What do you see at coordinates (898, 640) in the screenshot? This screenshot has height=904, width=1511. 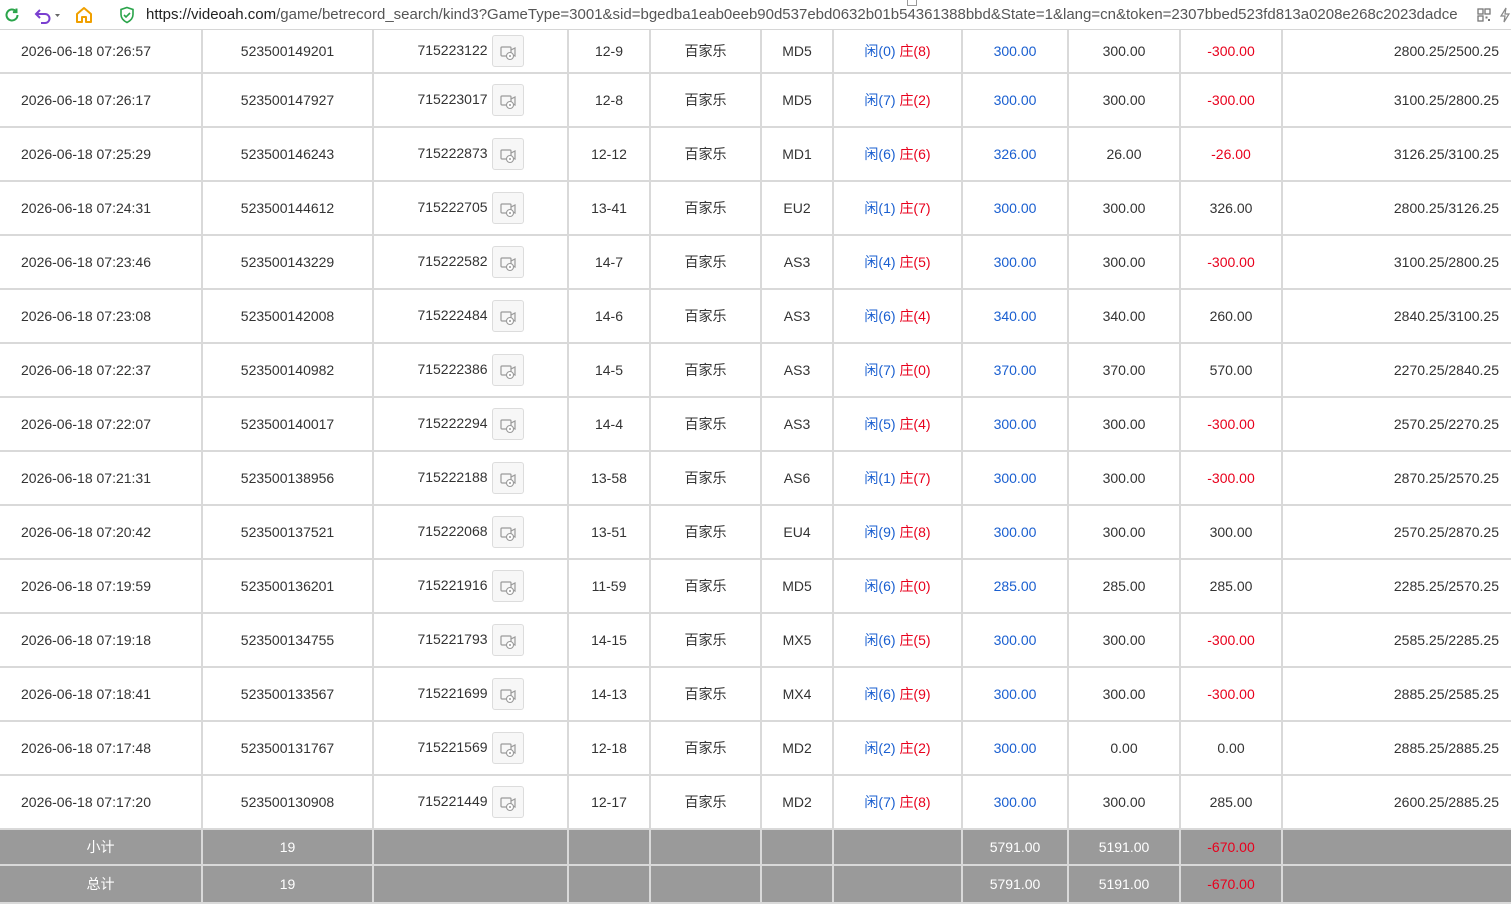 I see `result-cell: 闲(6) 庄(5)` at bounding box center [898, 640].